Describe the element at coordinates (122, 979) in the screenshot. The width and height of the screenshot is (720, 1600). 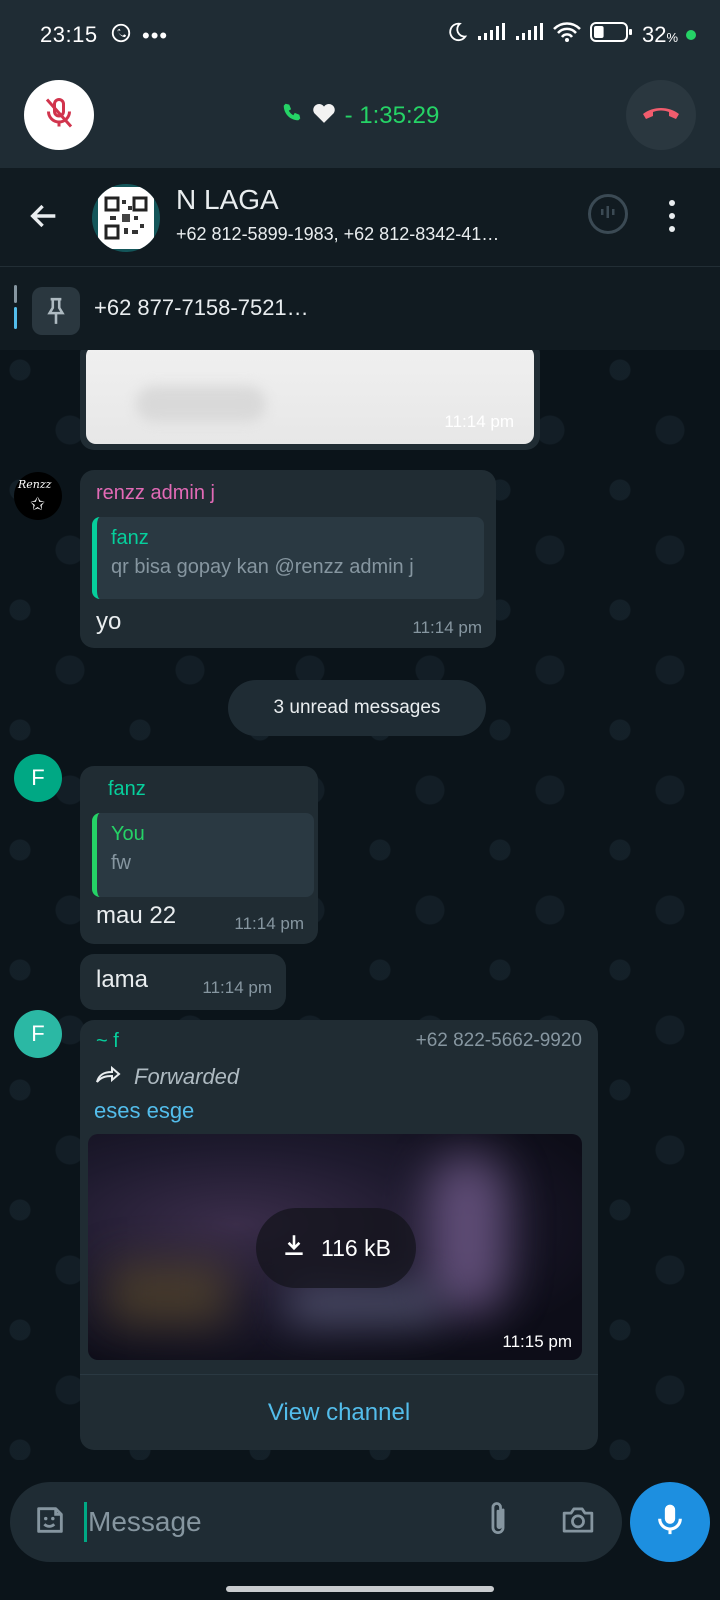
I see `message-text: lama` at that location.